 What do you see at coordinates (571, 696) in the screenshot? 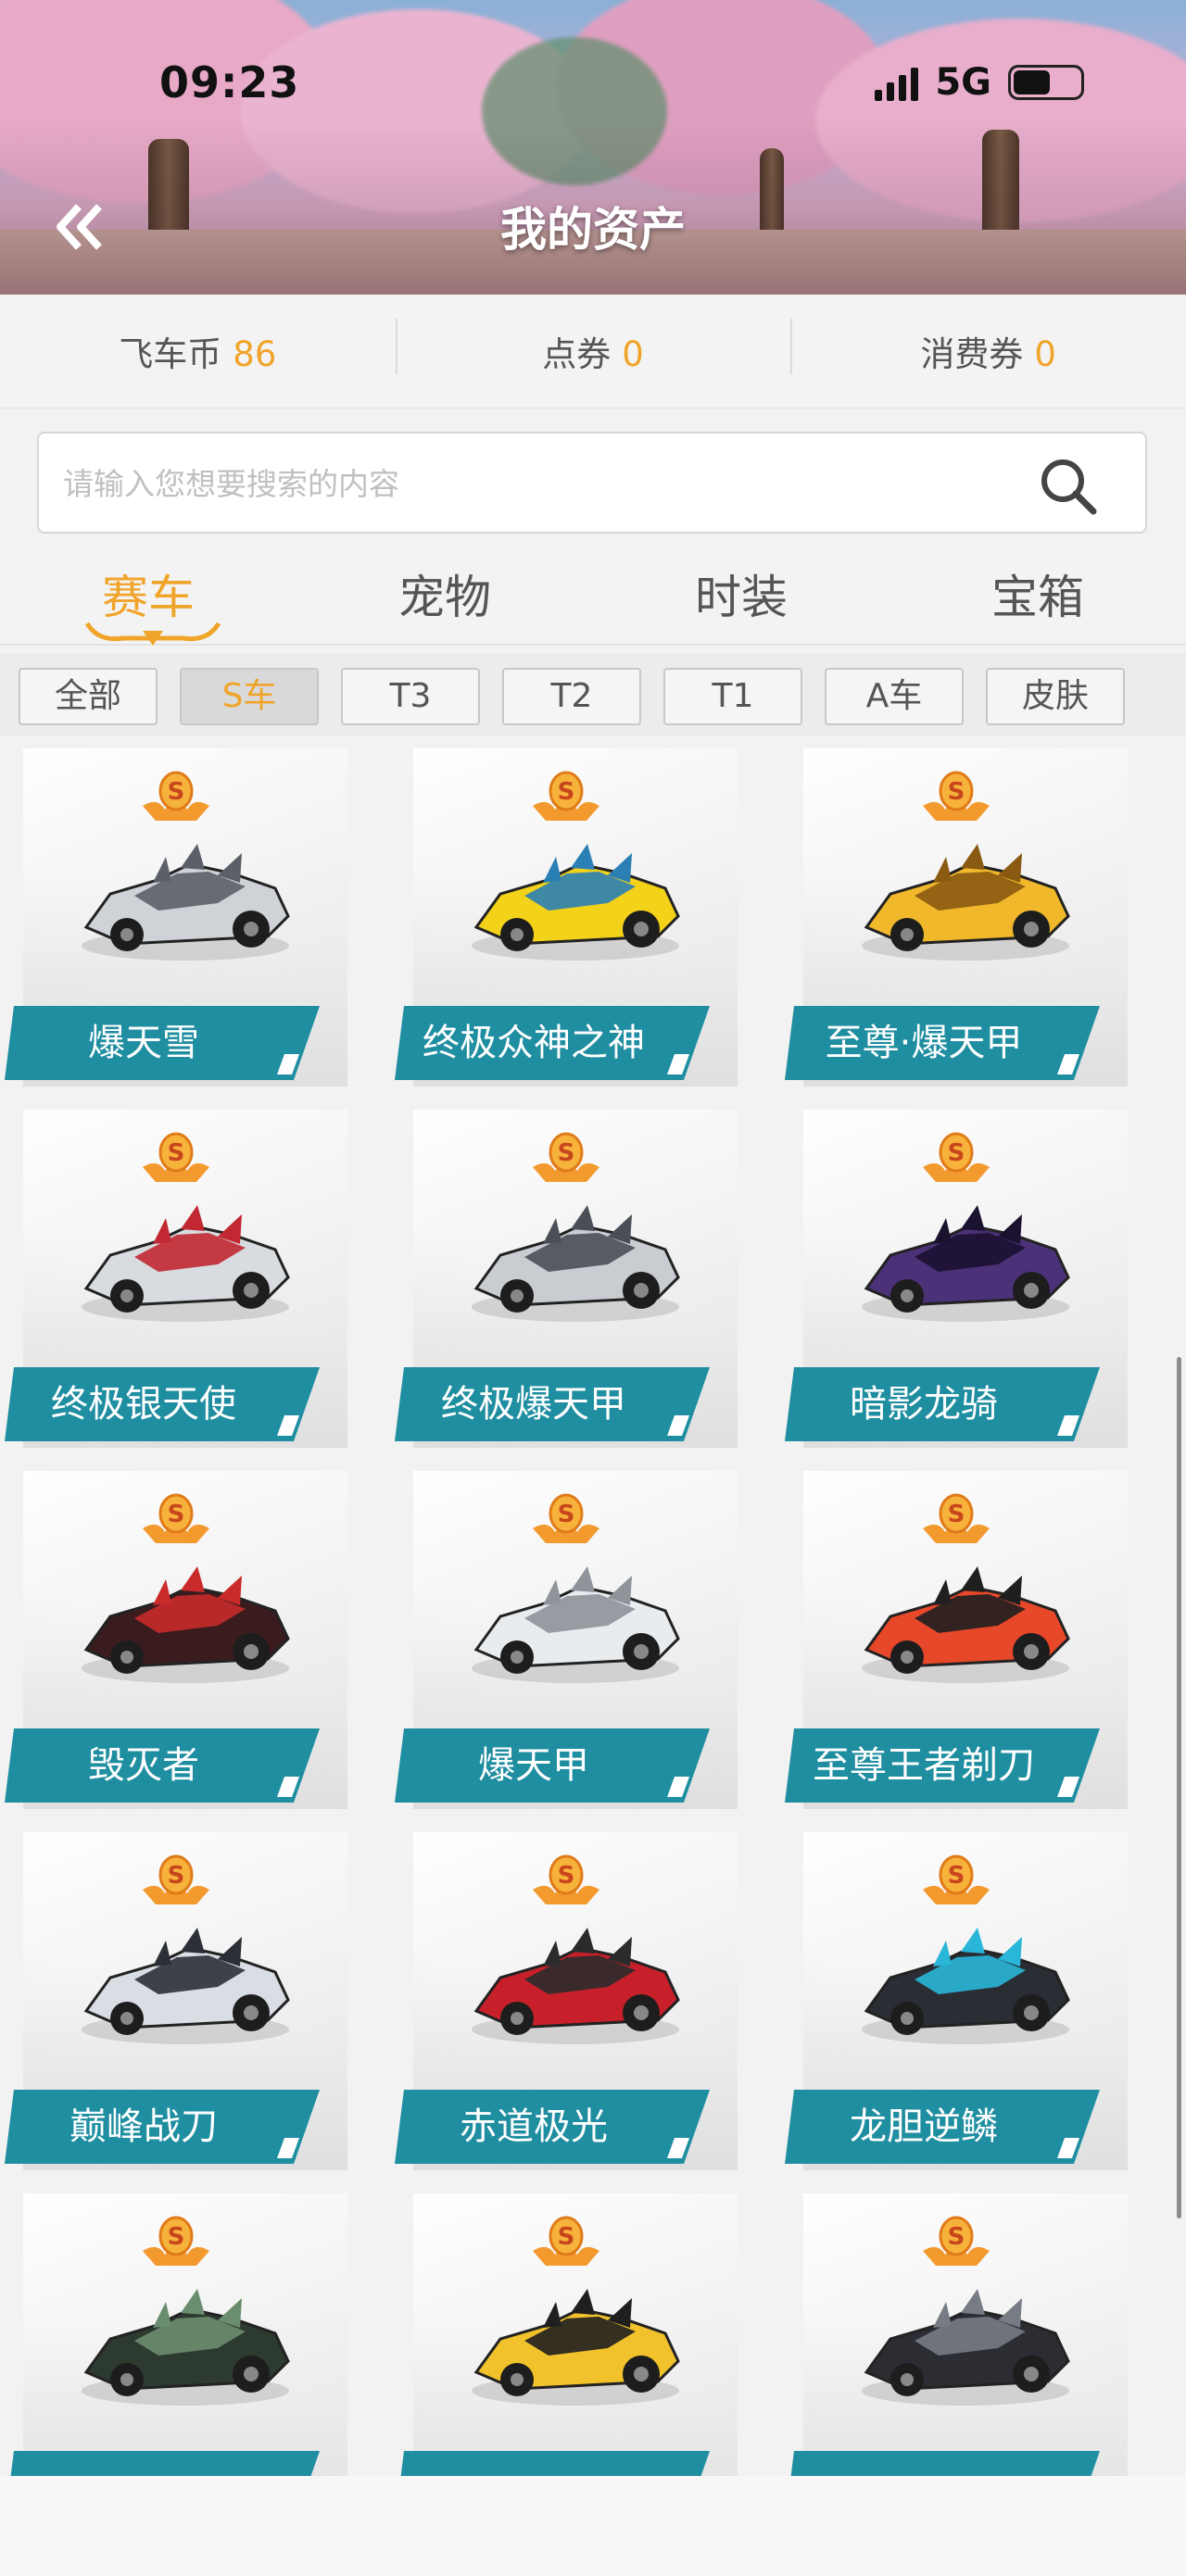
I see `filter-t2: T2` at bounding box center [571, 696].